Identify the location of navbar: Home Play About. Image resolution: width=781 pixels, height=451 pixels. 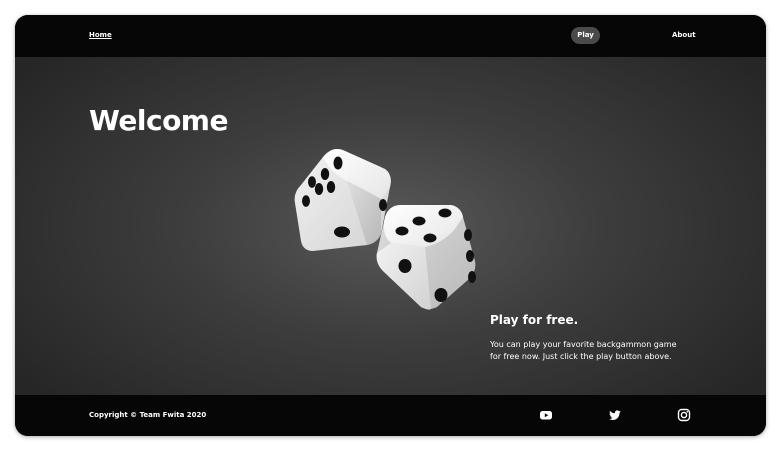
(390, 36).